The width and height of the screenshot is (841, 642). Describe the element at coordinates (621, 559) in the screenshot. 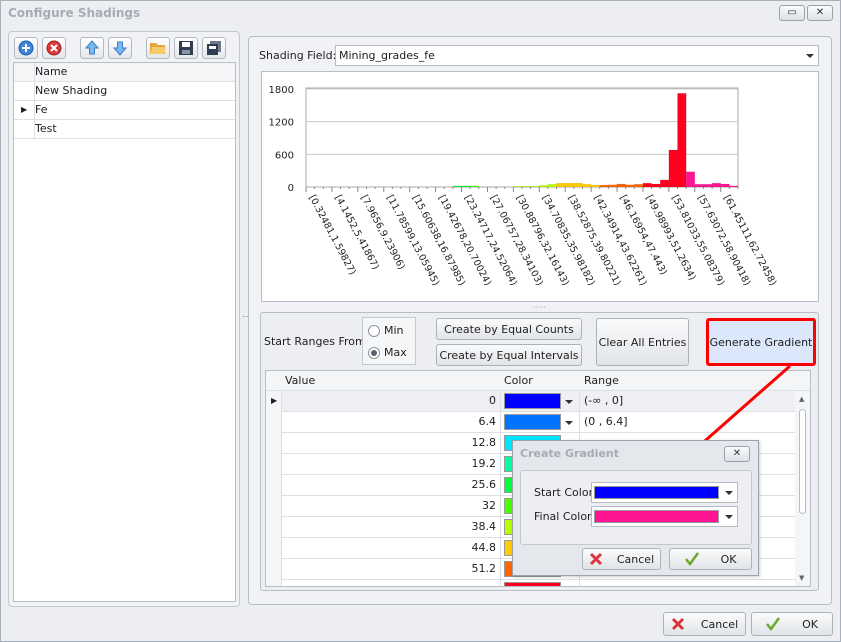

I see `dialog-cancel-button: Cancel` at that location.